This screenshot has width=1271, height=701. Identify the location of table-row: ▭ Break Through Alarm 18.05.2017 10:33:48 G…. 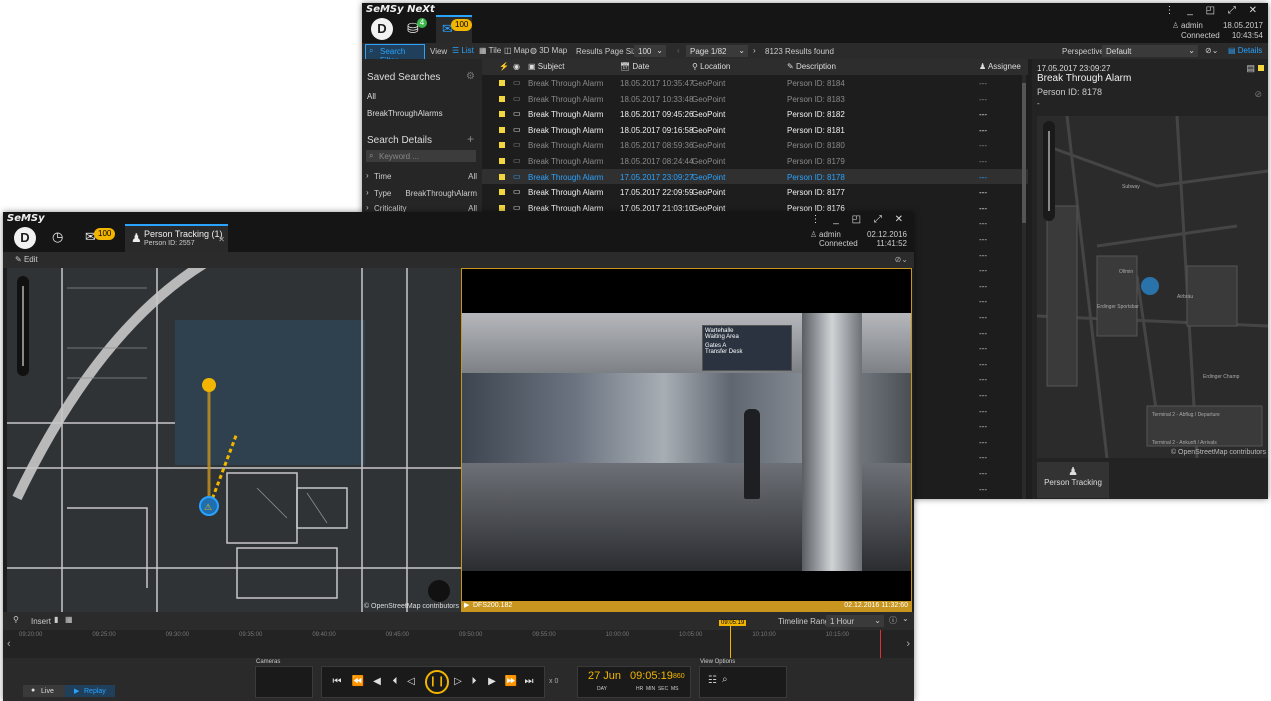
(755, 99).